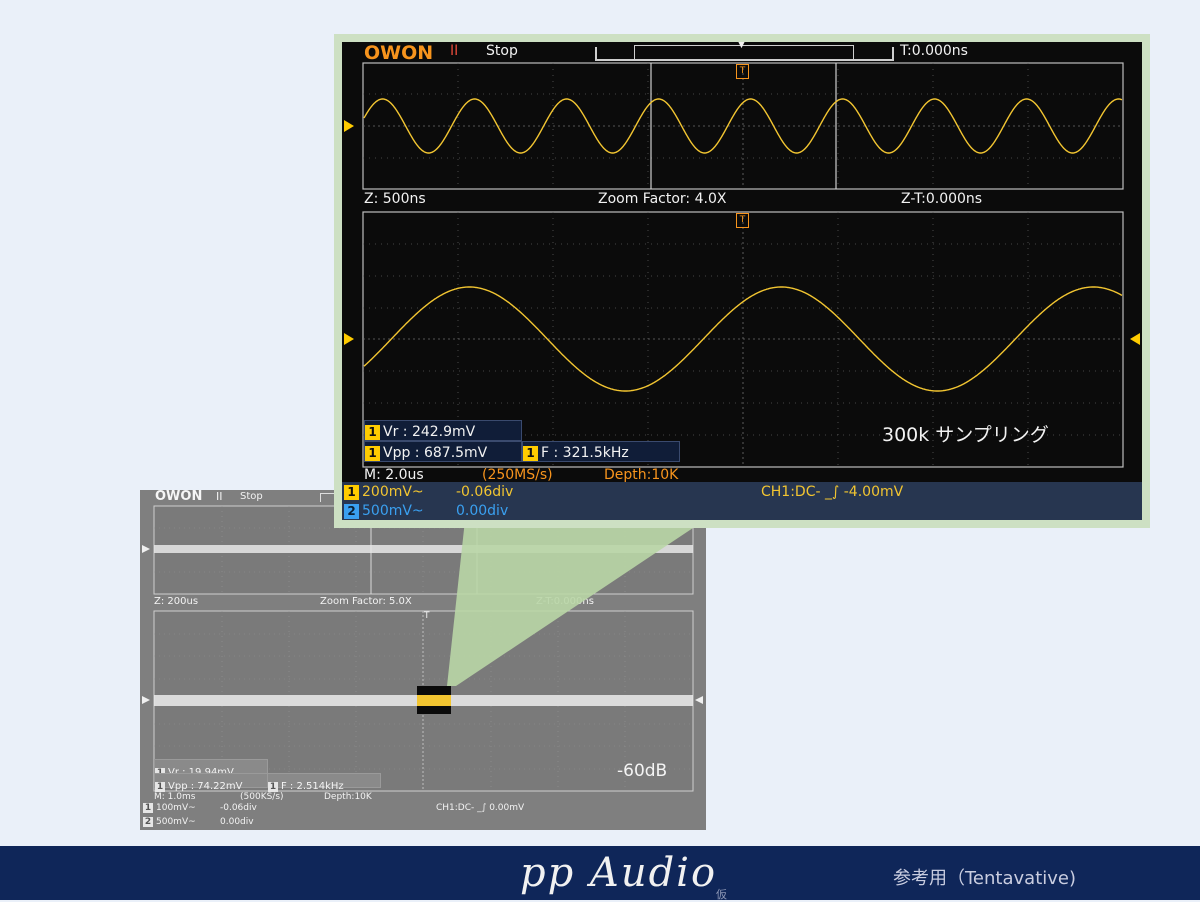 The width and height of the screenshot is (1200, 902). Describe the element at coordinates (642, 771) in the screenshot. I see `attenuation-label: -60dB` at that location.